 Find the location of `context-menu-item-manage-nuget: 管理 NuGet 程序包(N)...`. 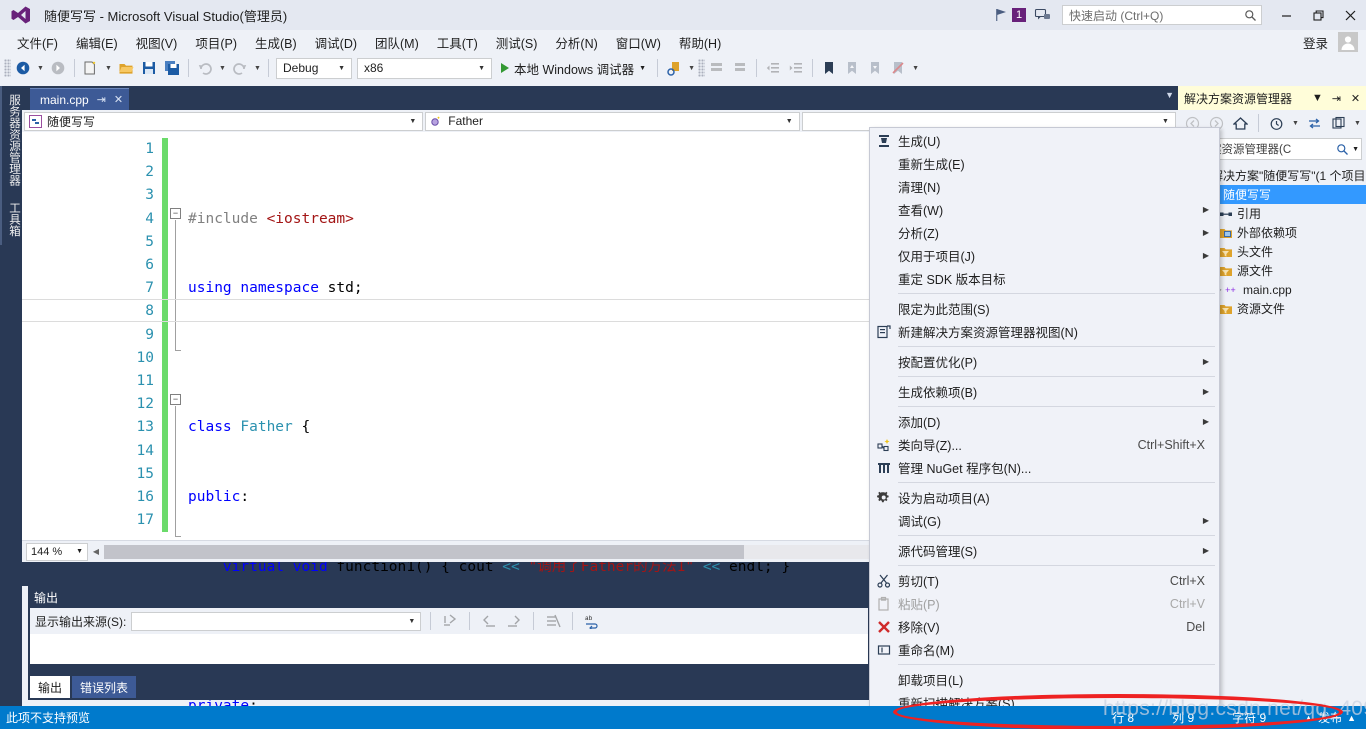

context-menu-item-manage-nuget: 管理 NuGet 程序包(N)... is located at coordinates (1044, 467).